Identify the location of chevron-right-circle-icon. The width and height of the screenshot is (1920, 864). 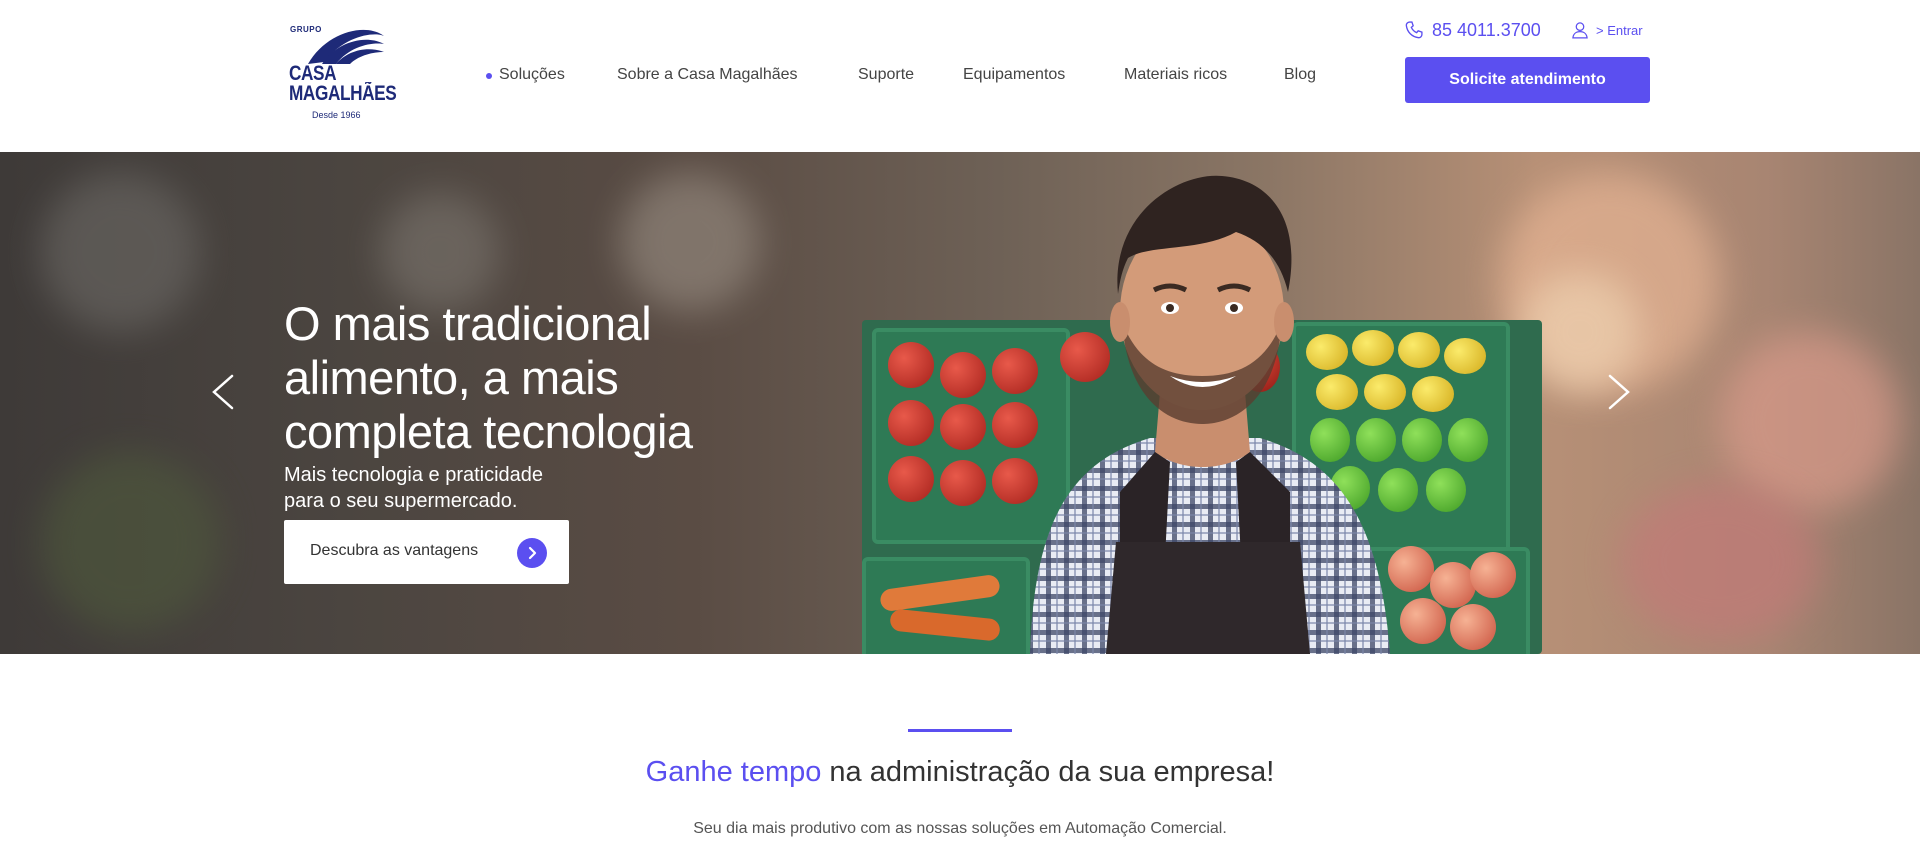
(532, 553).